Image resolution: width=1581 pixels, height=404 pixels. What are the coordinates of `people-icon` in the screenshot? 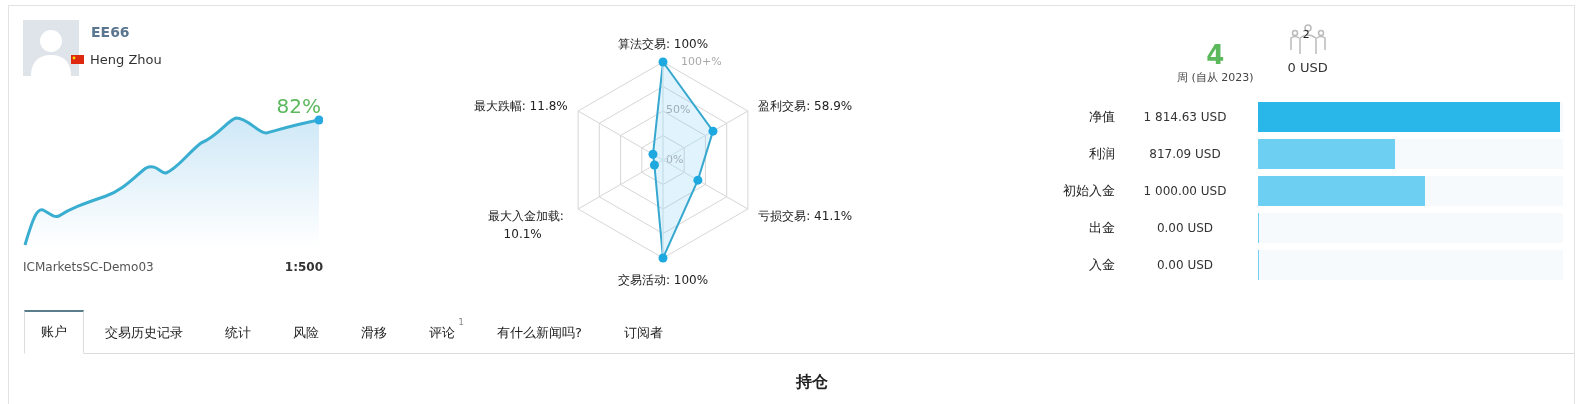 It's located at (1307, 40).